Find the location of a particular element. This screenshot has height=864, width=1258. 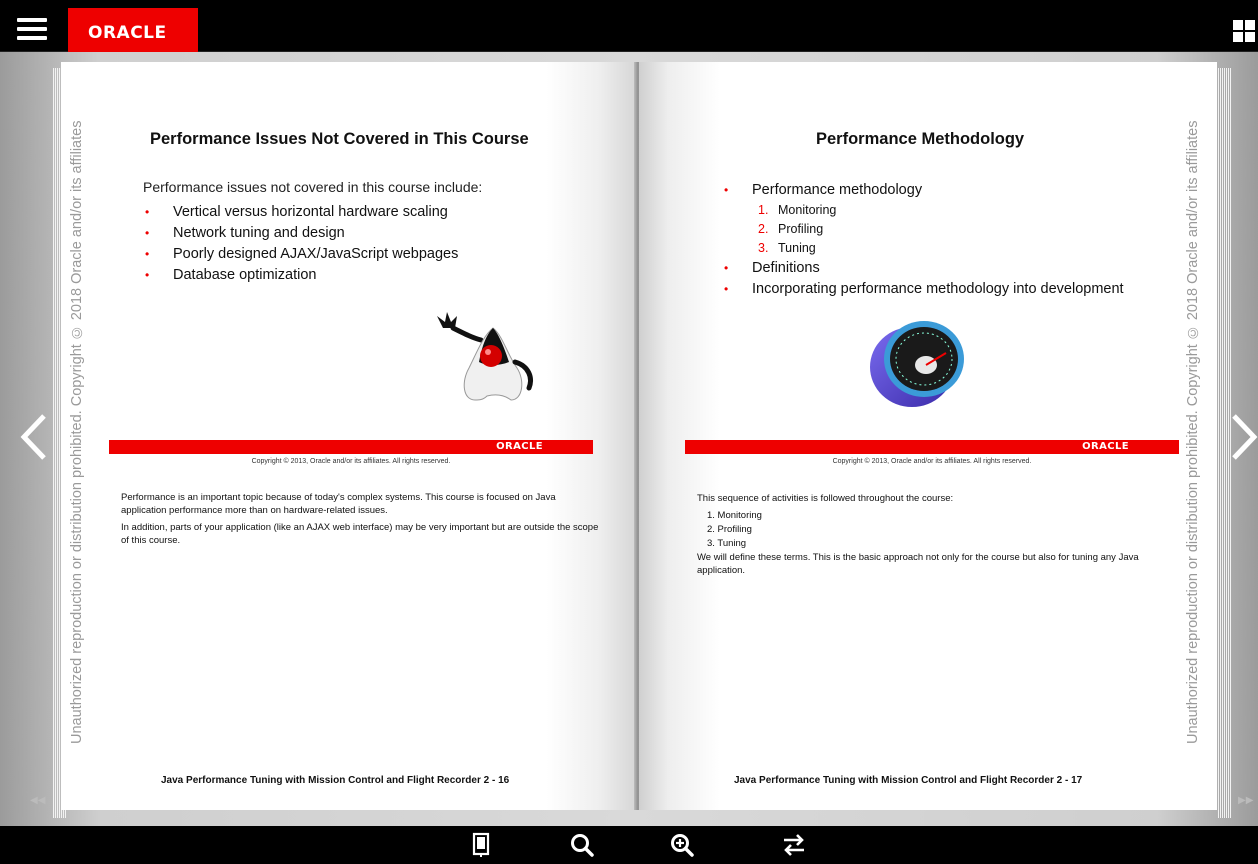

sub-item: 1. Monitoring is located at coordinates (941, 210).